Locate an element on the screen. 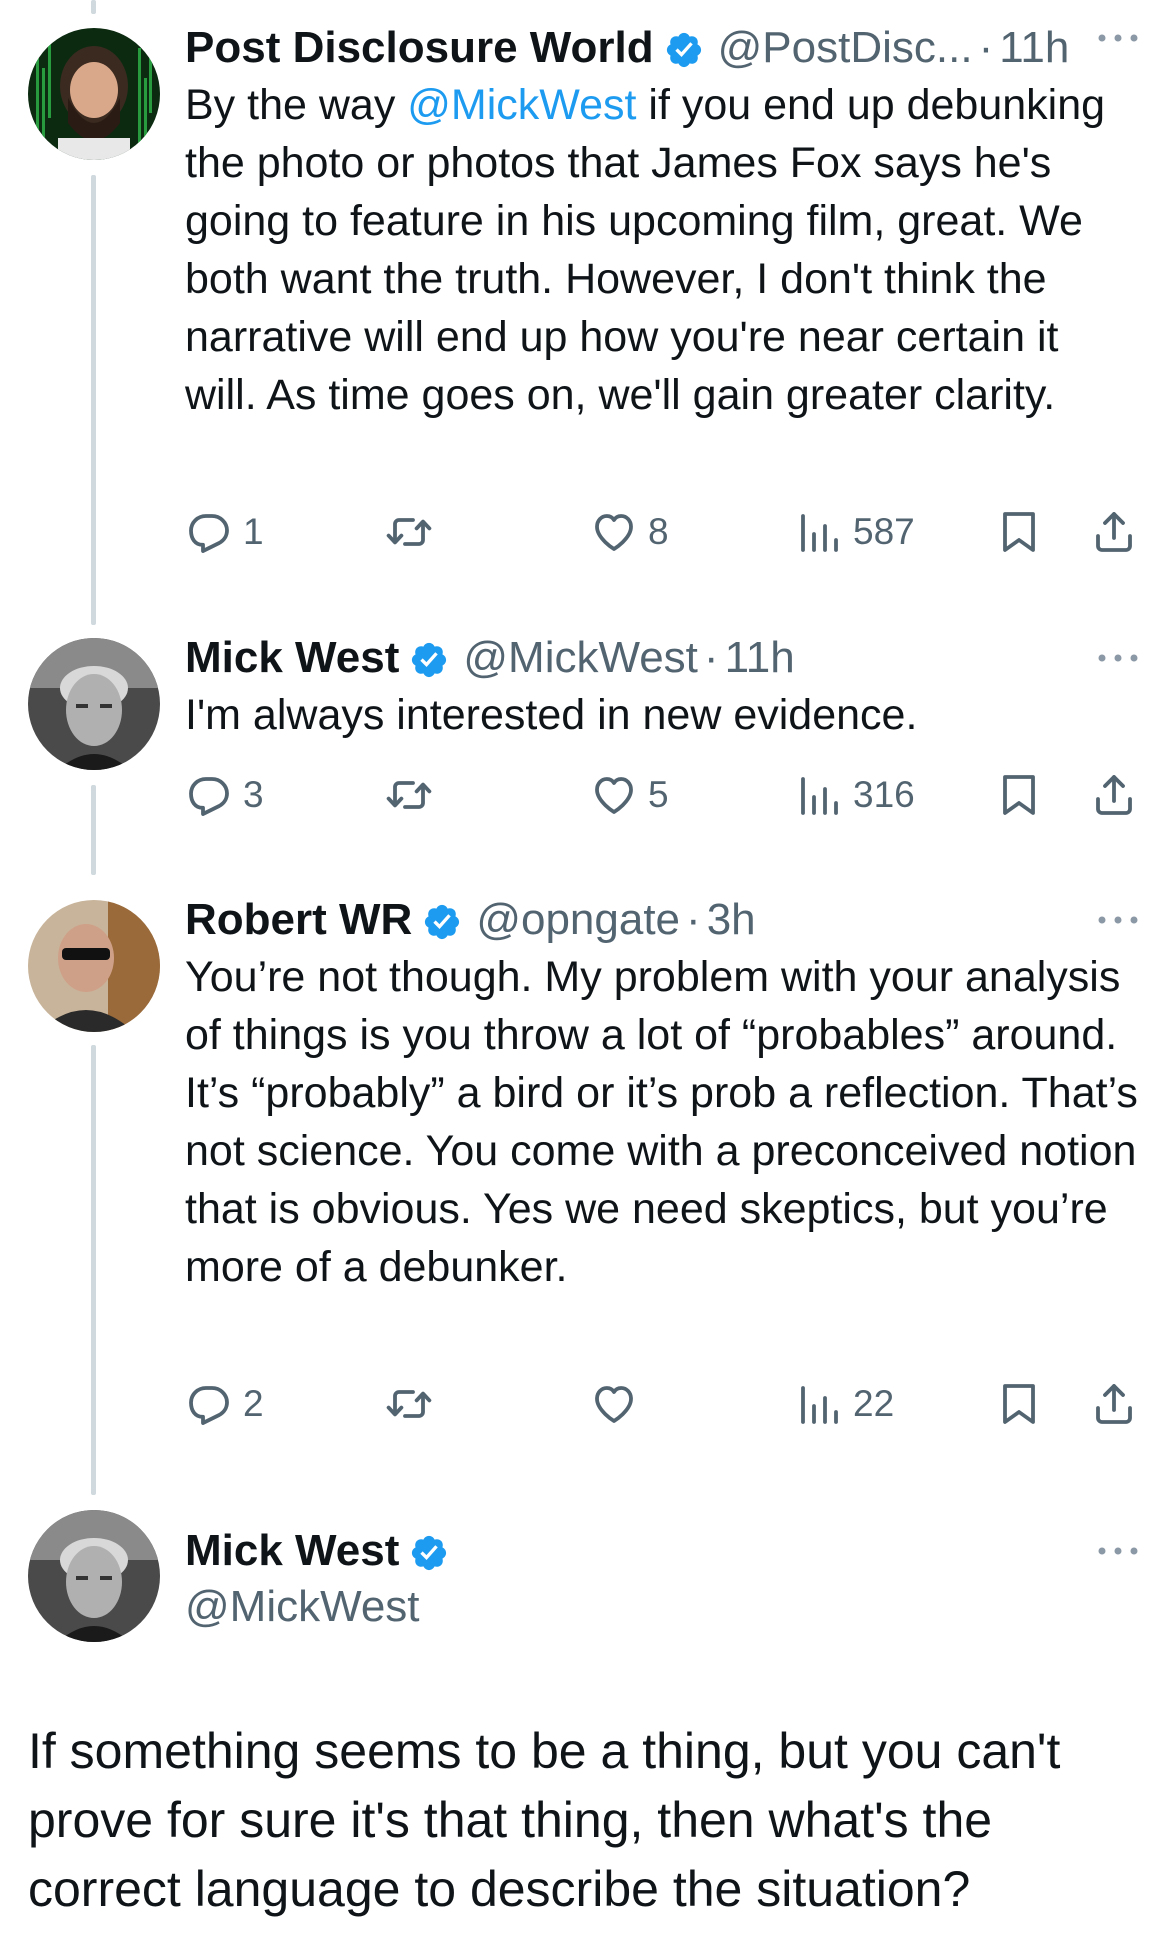  author-name: Post Disclosure World is located at coordinates (419, 48).